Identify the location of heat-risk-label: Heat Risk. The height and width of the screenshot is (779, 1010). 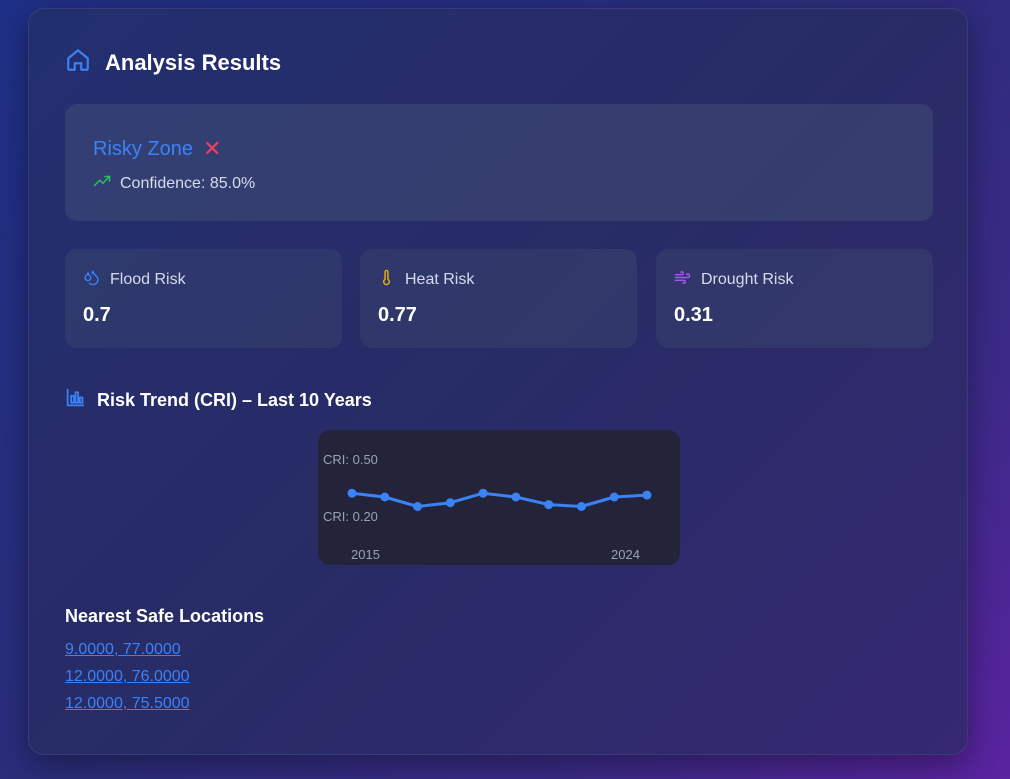
(440, 279).